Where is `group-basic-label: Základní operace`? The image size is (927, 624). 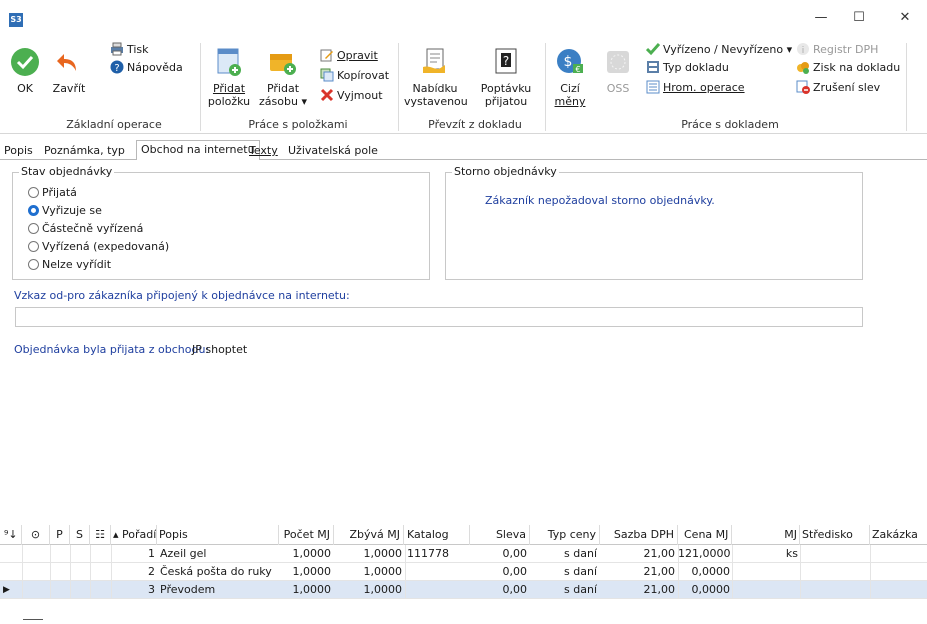
group-basic-label: Základní operace is located at coordinates (114, 124).